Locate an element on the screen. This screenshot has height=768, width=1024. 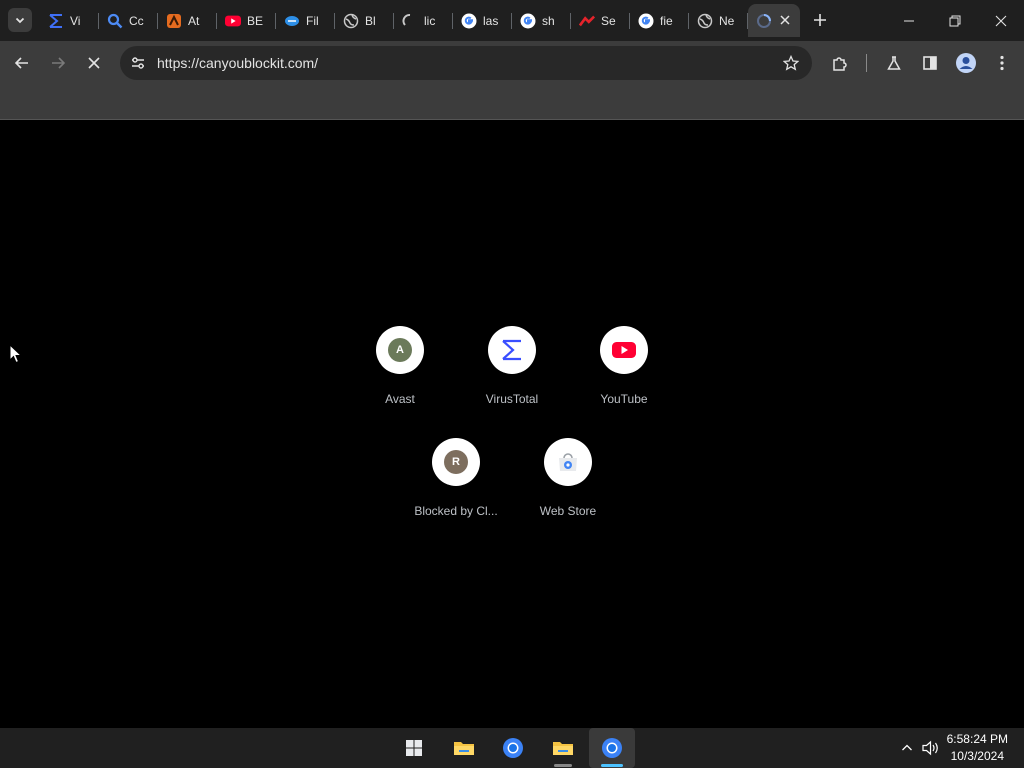
tab-title: Se is located at coordinates (608, 20).